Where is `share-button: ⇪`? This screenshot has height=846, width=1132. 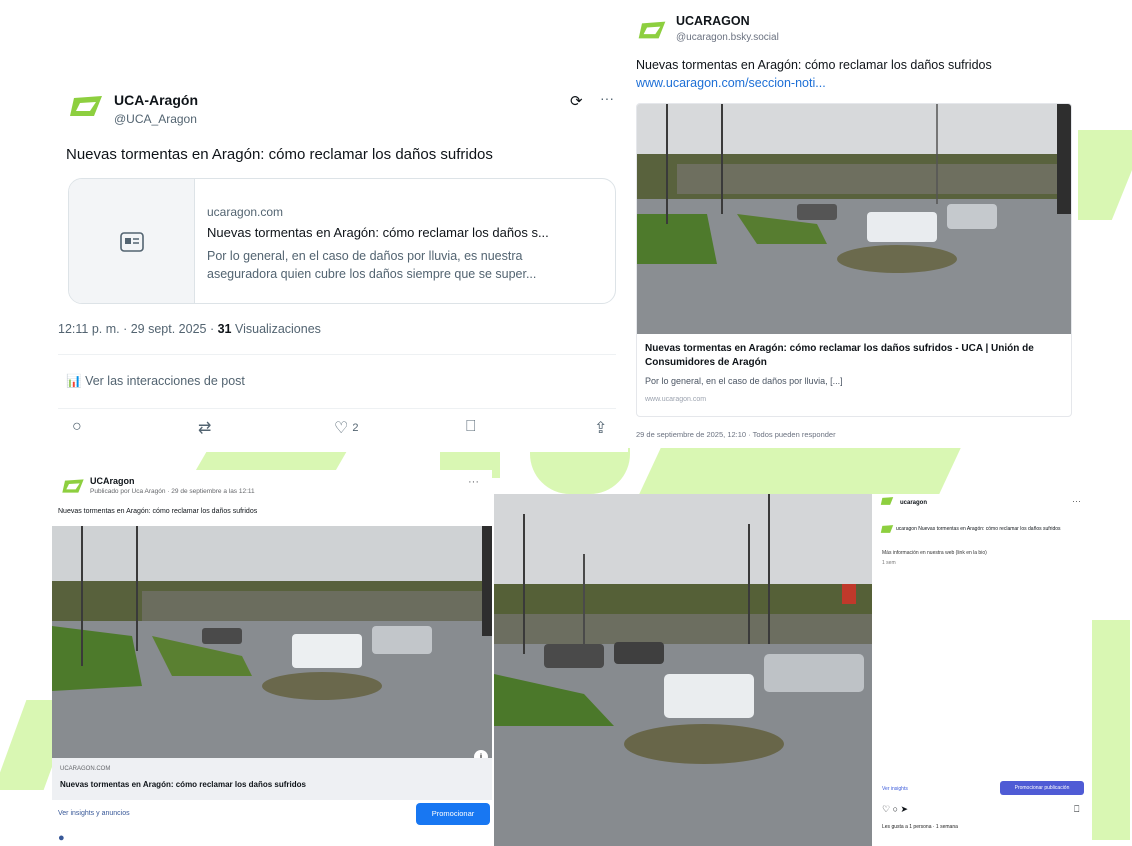
share-button: ⇪ is located at coordinates (600, 428).